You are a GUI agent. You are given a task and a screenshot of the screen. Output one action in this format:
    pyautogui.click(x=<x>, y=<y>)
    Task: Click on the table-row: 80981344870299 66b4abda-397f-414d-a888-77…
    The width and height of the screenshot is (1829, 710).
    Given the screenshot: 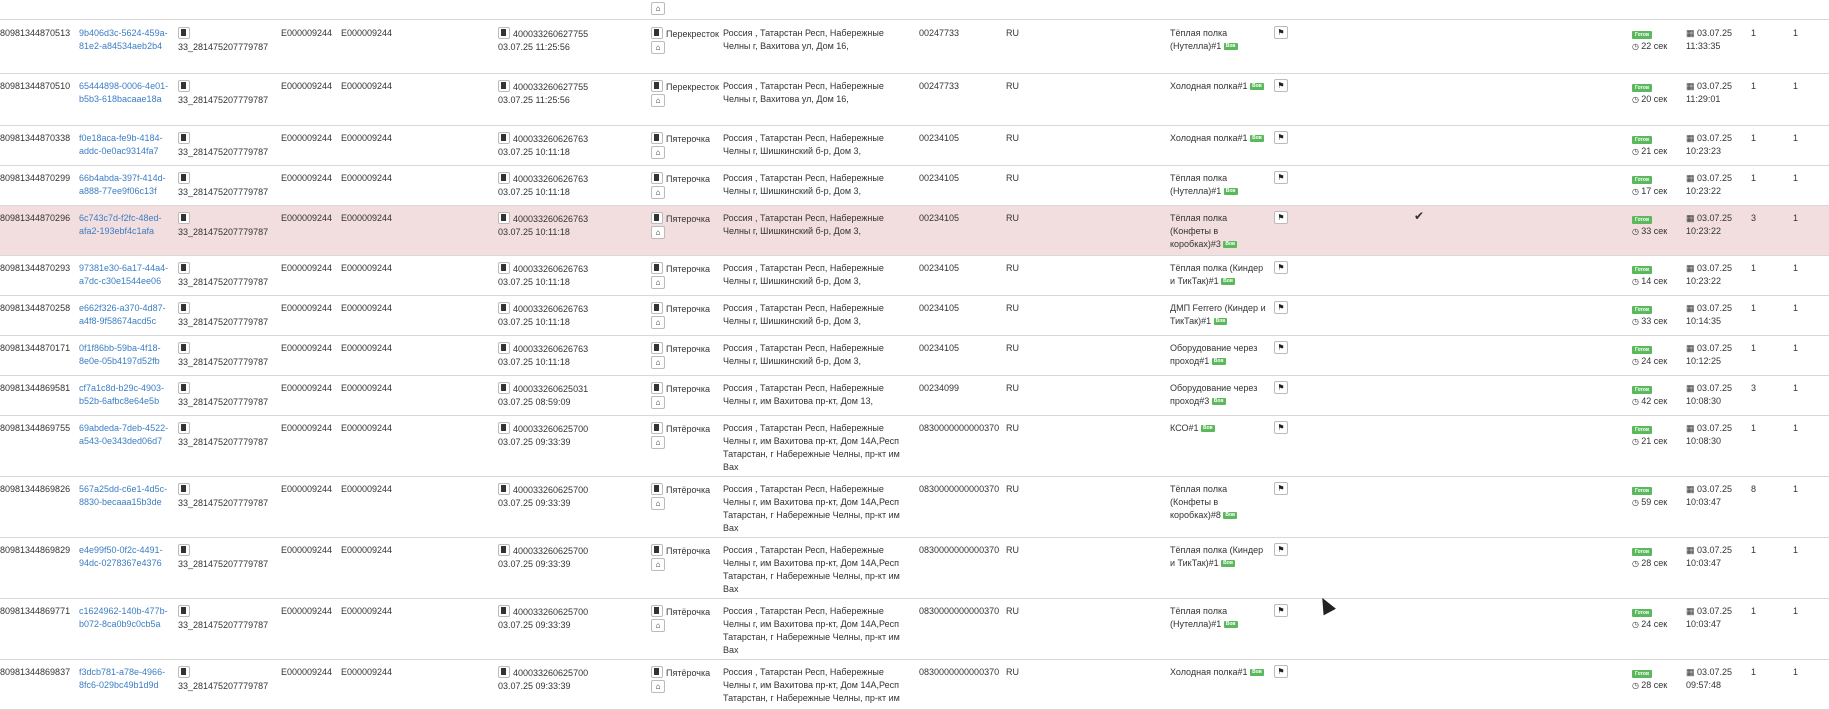 What is the action you would take?
    pyautogui.click(x=914, y=186)
    